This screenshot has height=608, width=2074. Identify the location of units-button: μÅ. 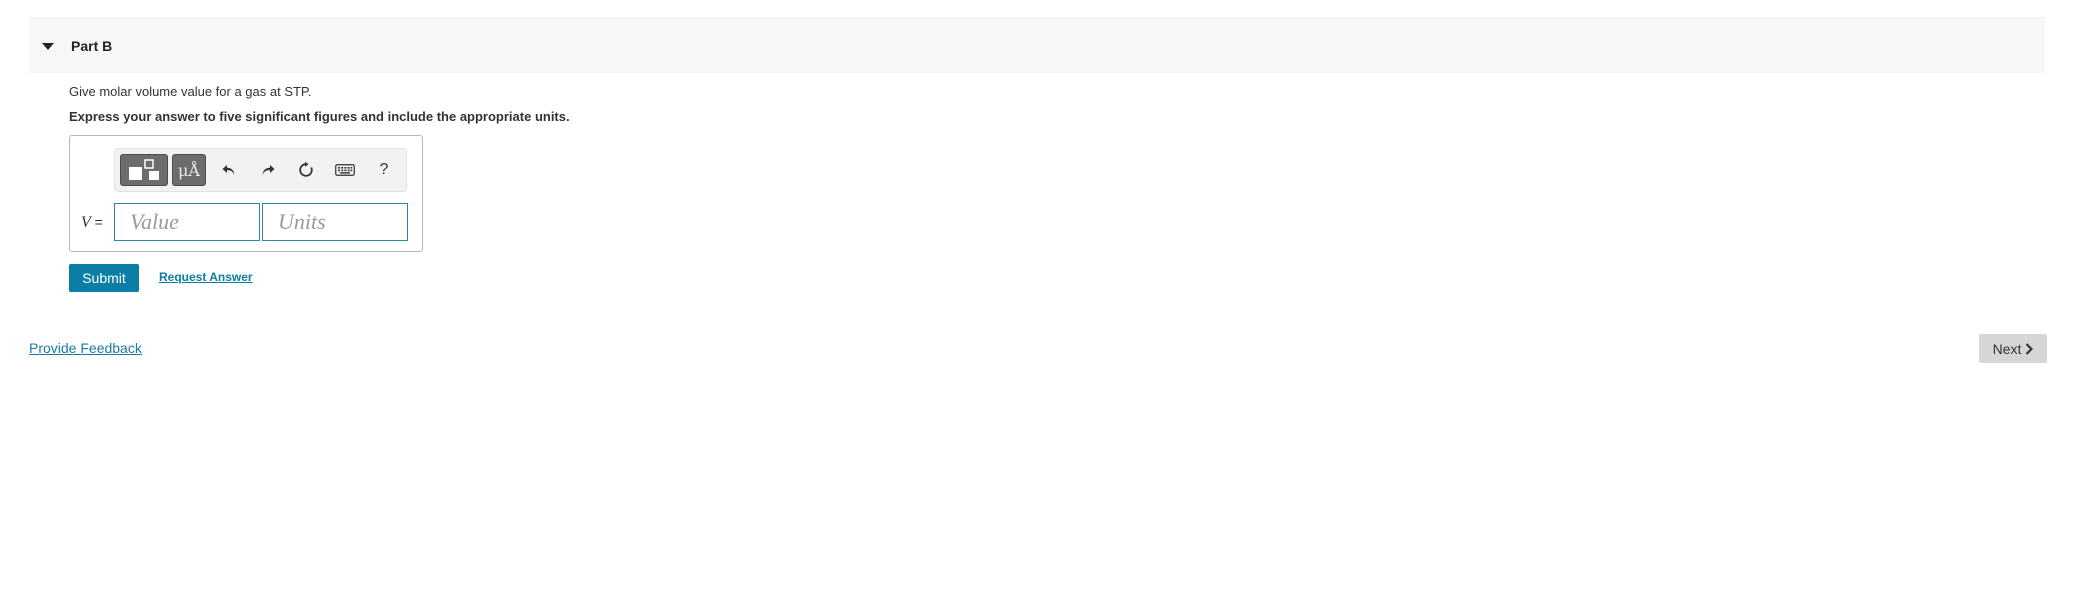
(189, 170).